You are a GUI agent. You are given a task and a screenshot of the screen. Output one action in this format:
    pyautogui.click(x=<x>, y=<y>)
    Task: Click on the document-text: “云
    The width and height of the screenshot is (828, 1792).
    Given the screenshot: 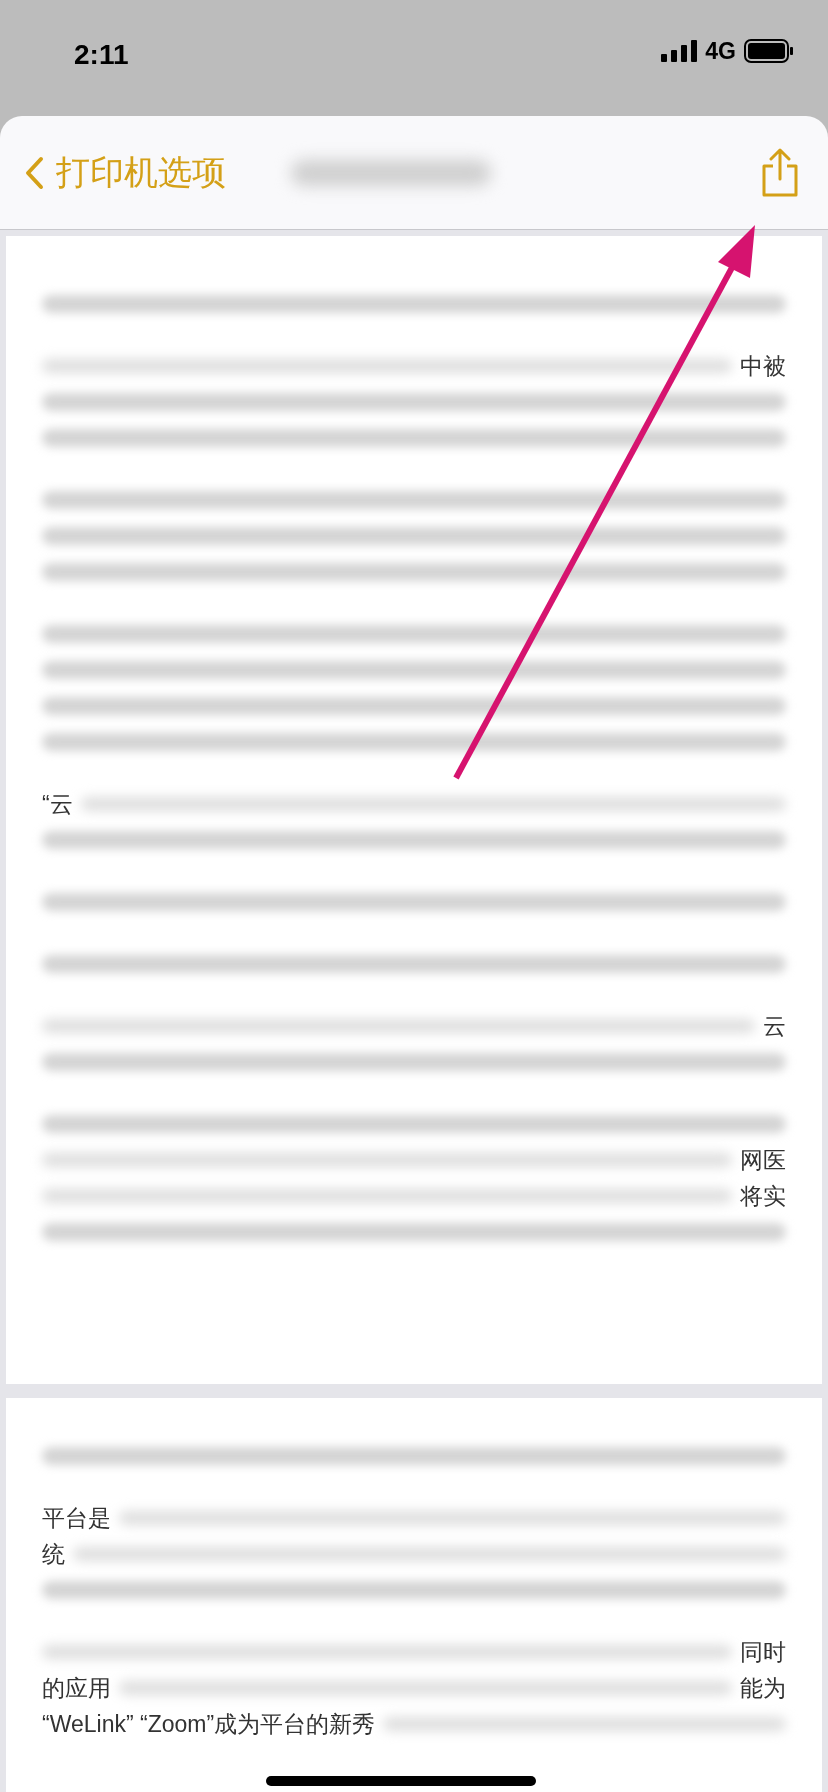 What is the action you would take?
    pyautogui.click(x=57, y=804)
    